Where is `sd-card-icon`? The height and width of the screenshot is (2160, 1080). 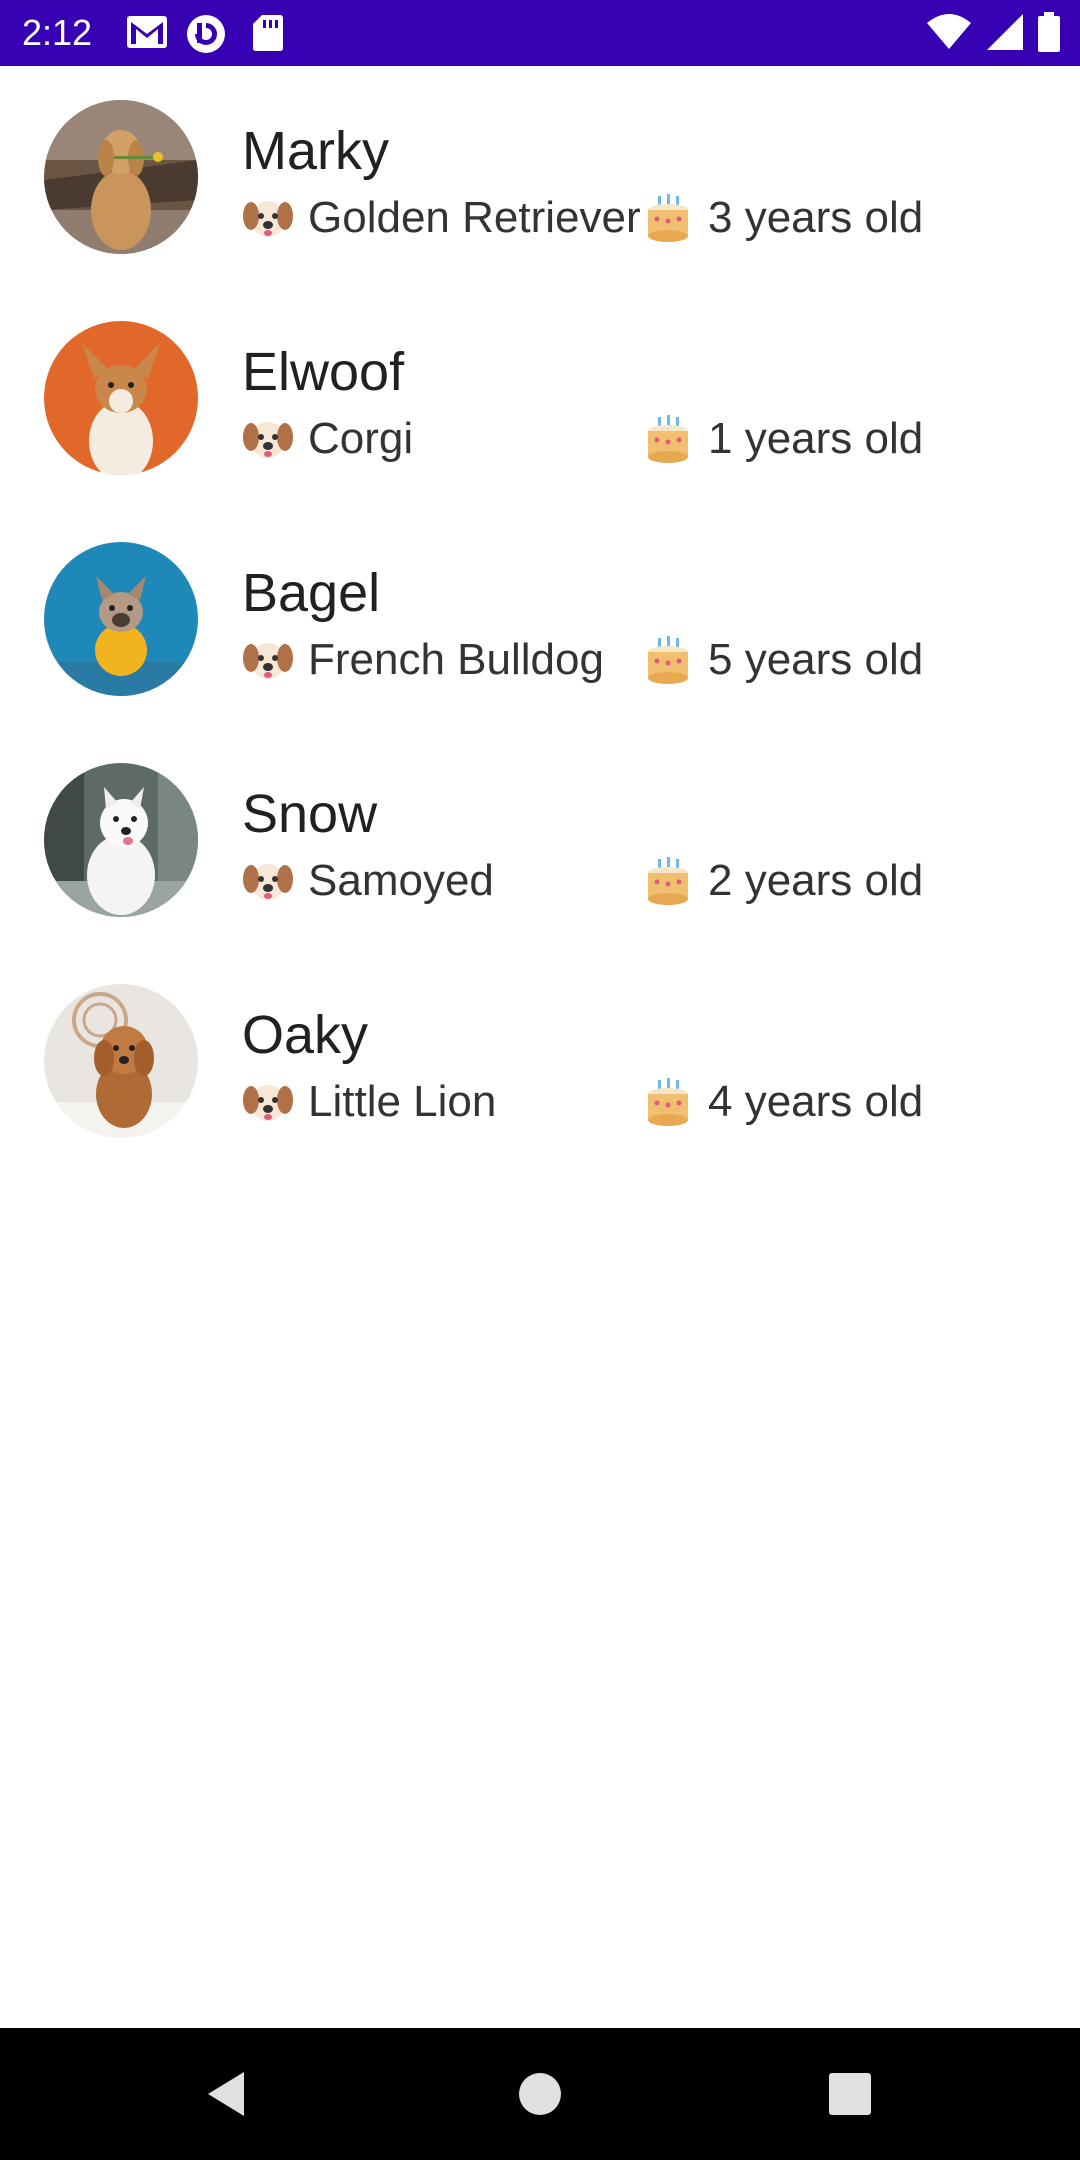
sd-card-icon is located at coordinates (268, 33).